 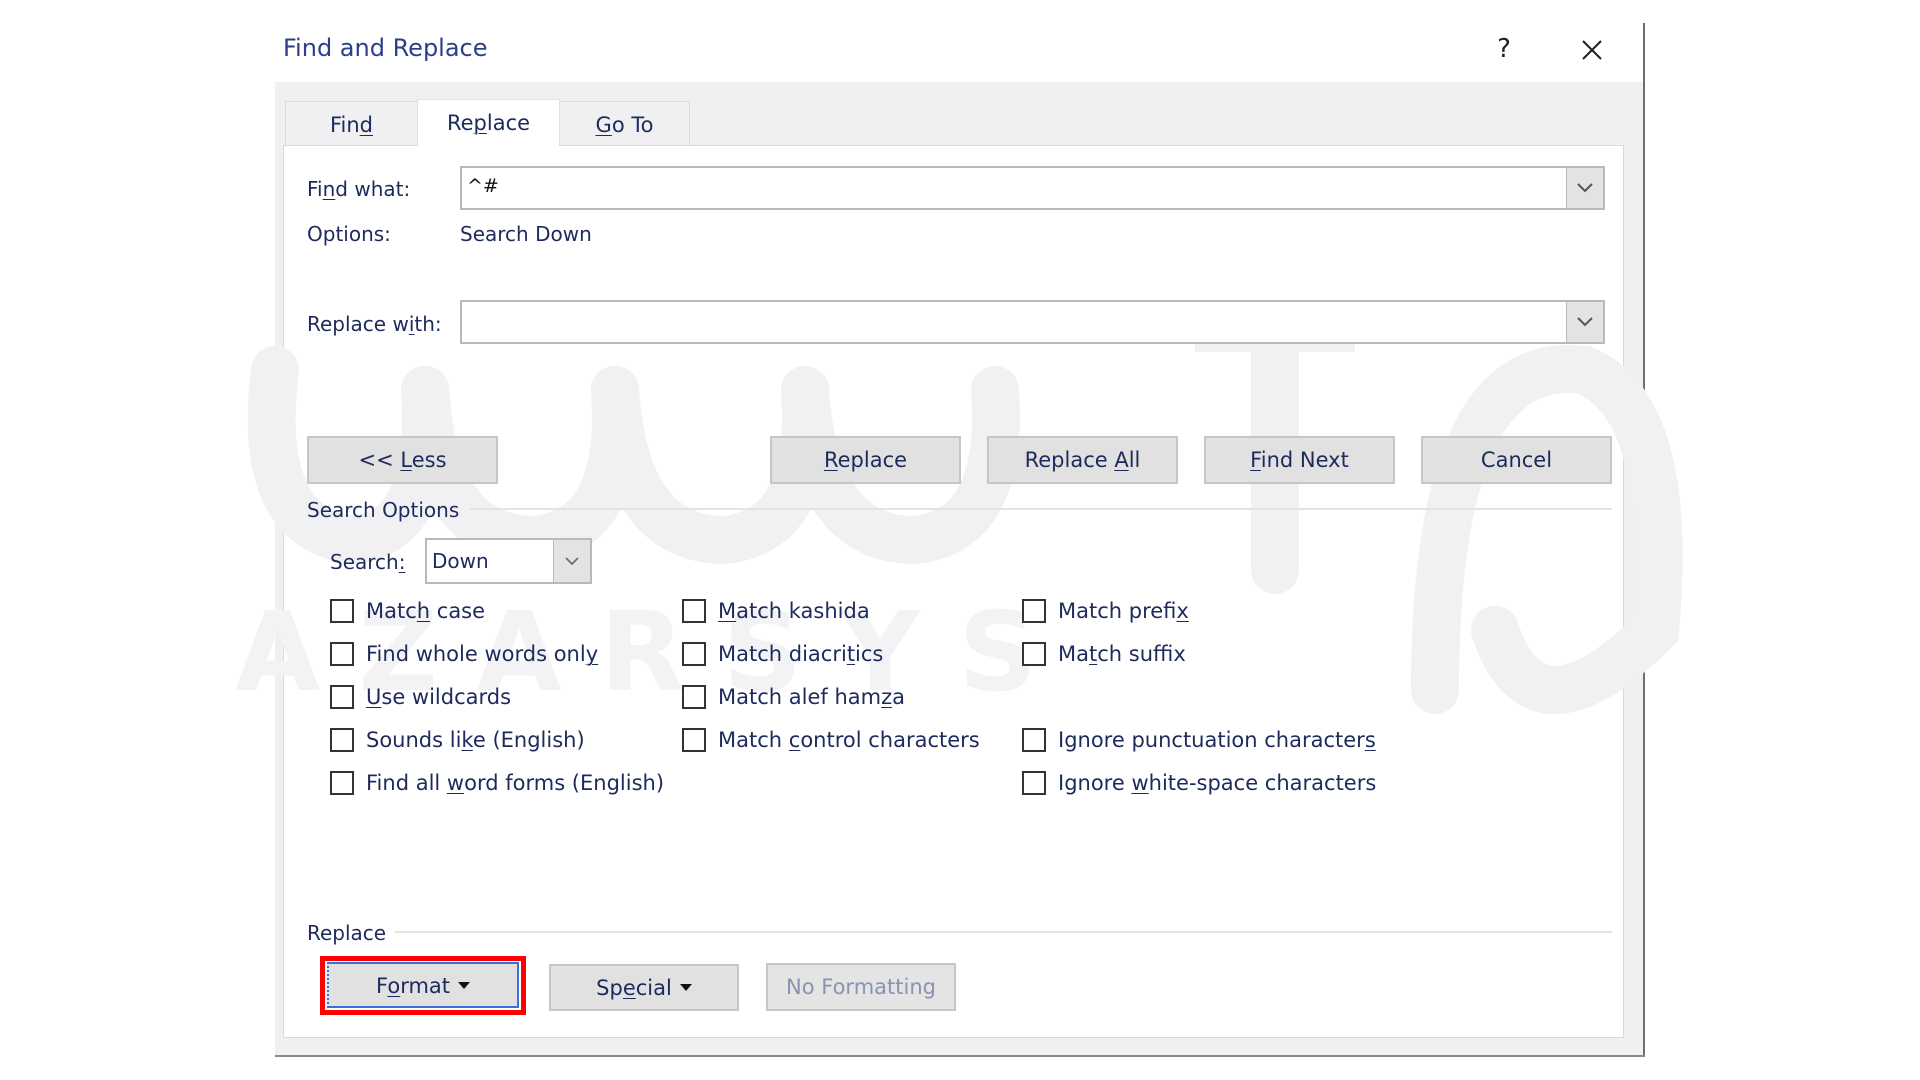 I want to click on tab-label: Re, so click(x=460, y=123).